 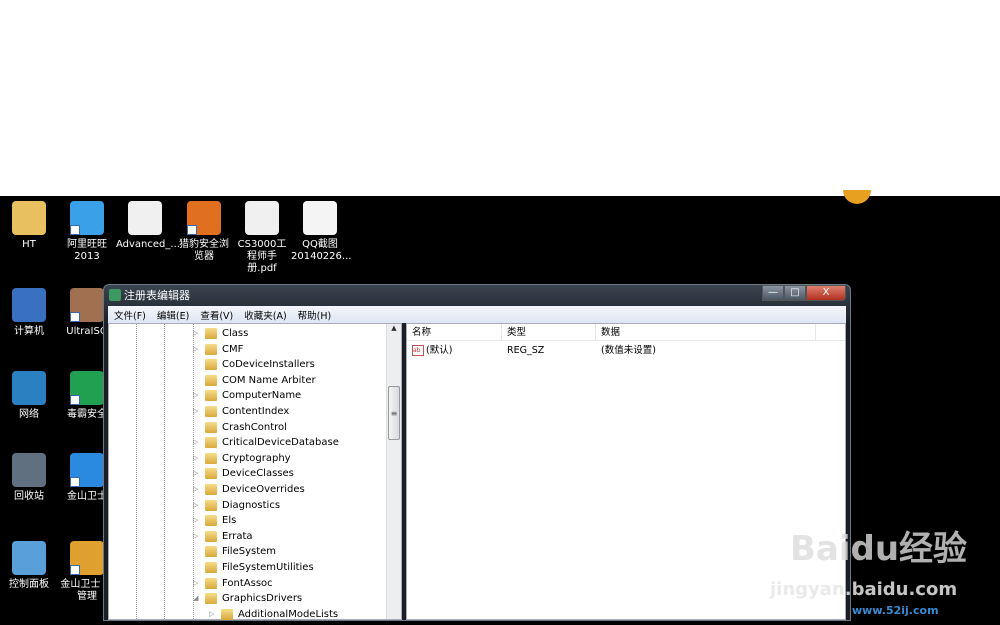 I want to click on menu-edit: 编辑(E), so click(x=173, y=315).